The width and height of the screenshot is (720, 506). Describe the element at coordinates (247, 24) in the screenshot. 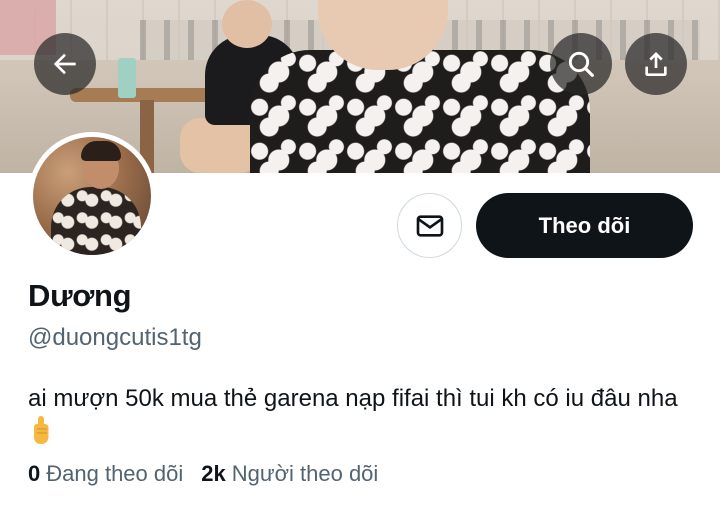

I see `banner-person-left-head` at that location.